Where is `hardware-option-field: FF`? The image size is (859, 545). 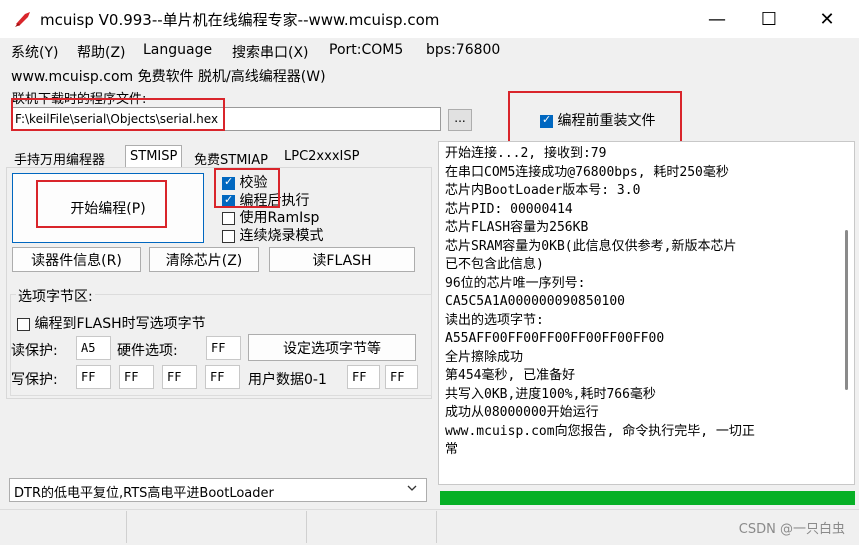
hardware-option-field: FF is located at coordinates (223, 348).